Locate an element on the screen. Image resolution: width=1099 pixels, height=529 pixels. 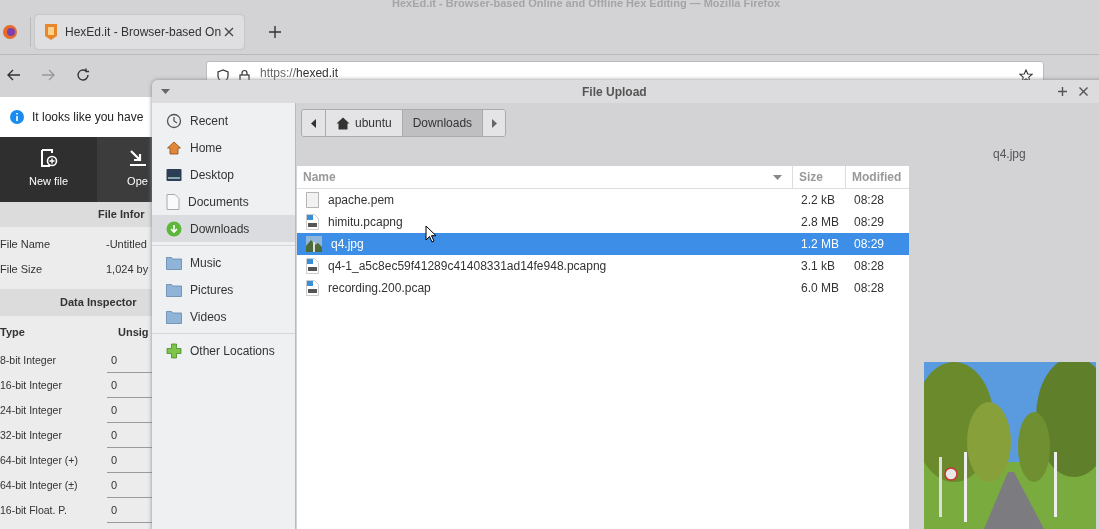
image-file-icon is located at coordinates (314, 244).